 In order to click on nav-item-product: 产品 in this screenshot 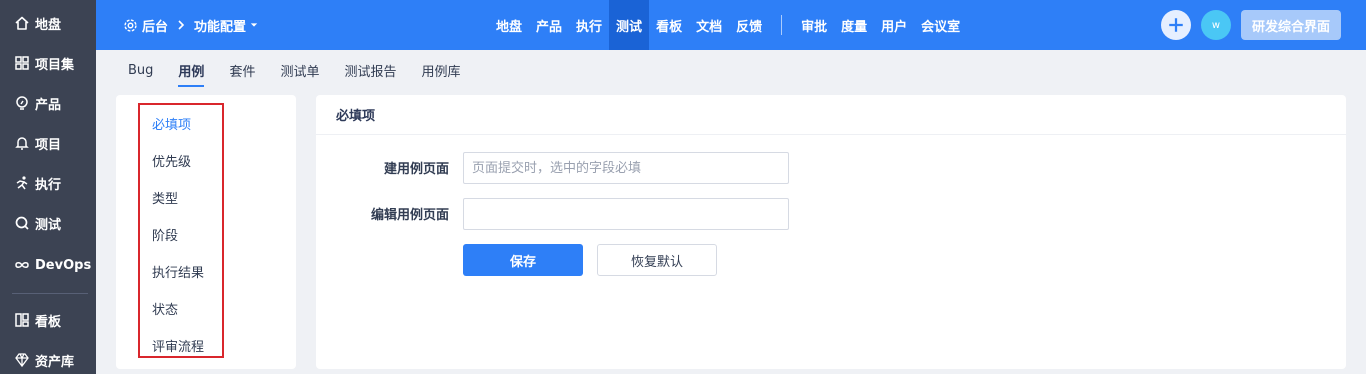, I will do `click(549, 25)`.